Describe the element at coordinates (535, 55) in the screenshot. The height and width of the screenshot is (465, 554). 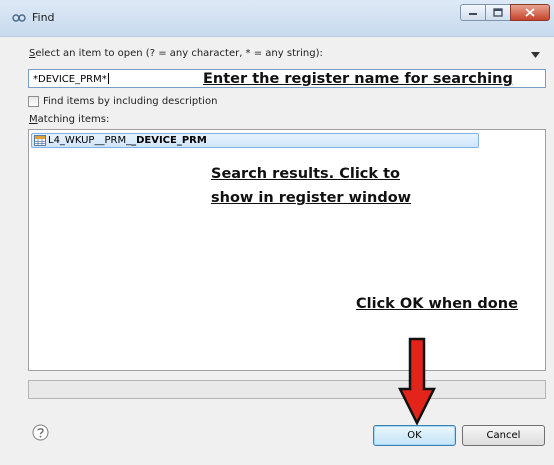
I see `chevron-down-icon` at that location.